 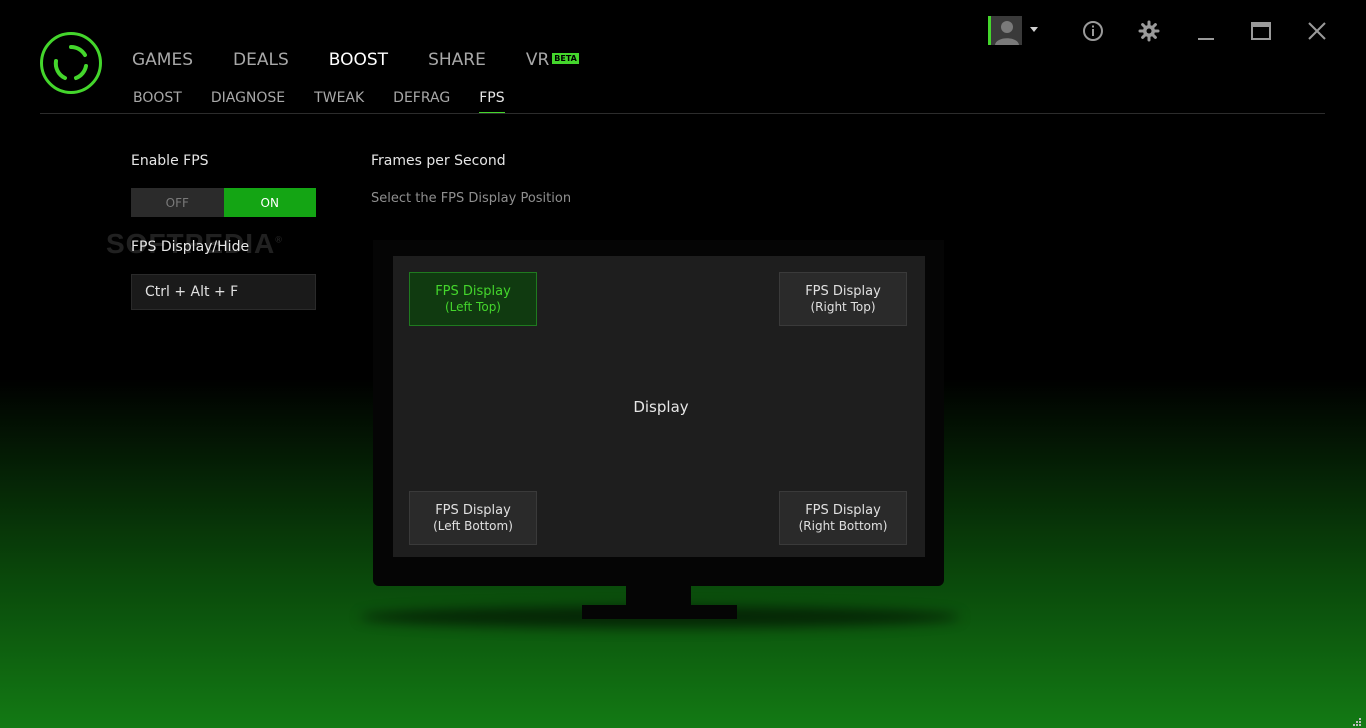 What do you see at coordinates (1206, 31) in the screenshot?
I see `minimize-icon` at bounding box center [1206, 31].